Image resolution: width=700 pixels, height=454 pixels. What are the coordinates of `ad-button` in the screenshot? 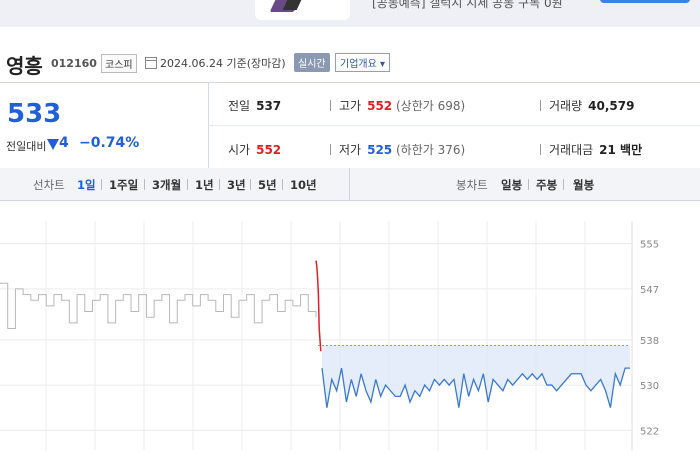 It's located at (645, 1).